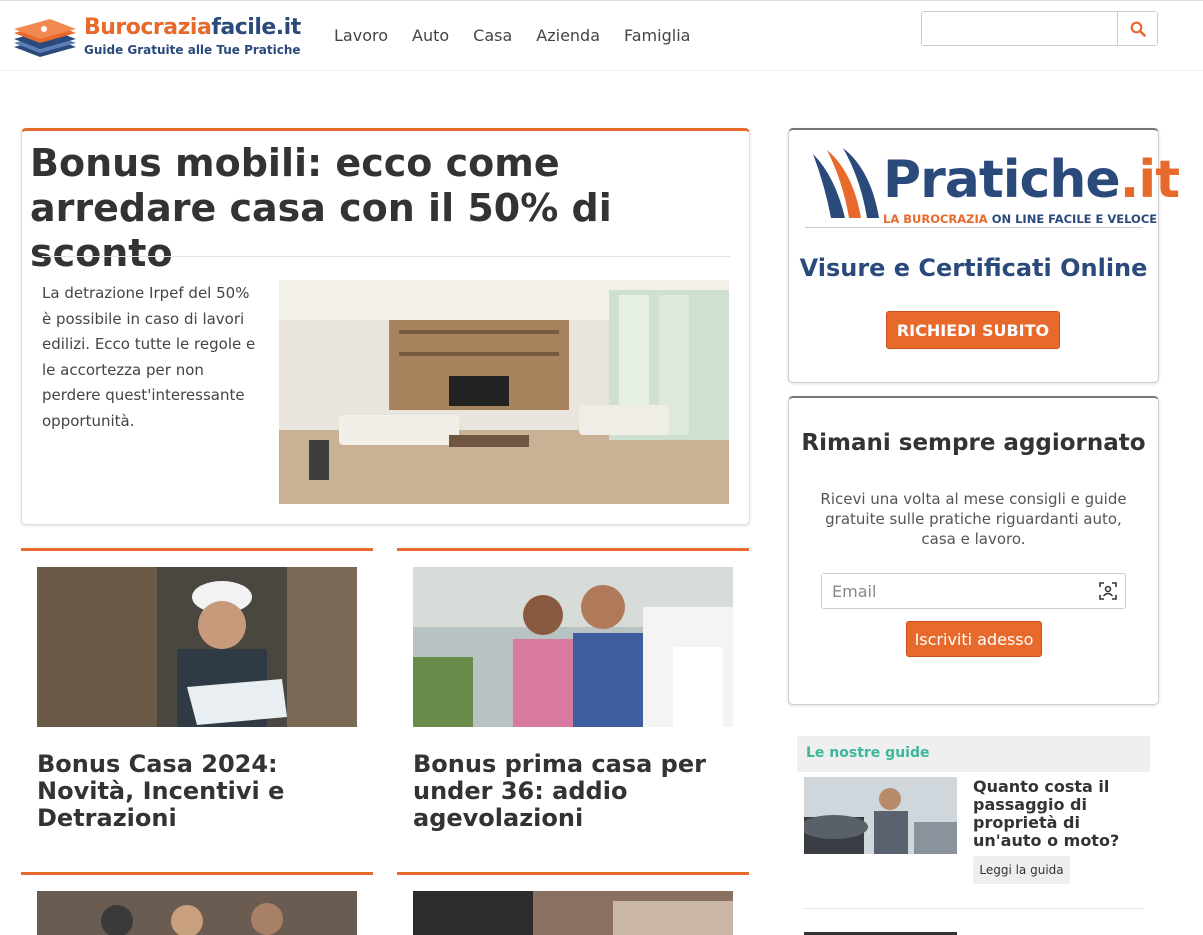 The width and height of the screenshot is (1203, 935). What do you see at coordinates (430, 35) in the screenshot?
I see `nav-item-auto: Auto` at bounding box center [430, 35].